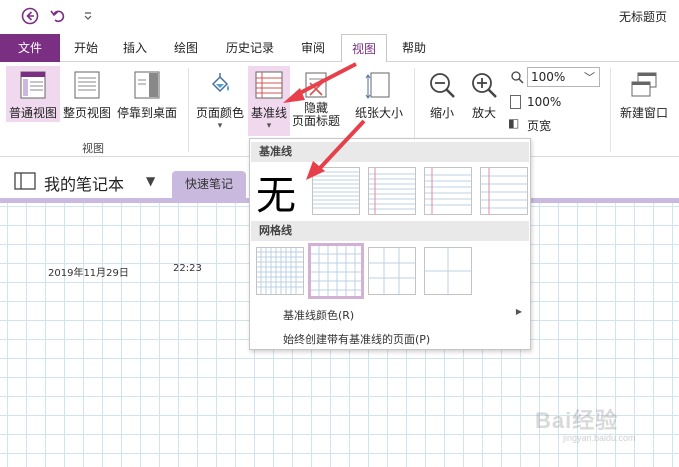 This screenshot has width=679, height=467. What do you see at coordinates (392, 271) in the screenshot?
I see `grid-large-option` at bounding box center [392, 271].